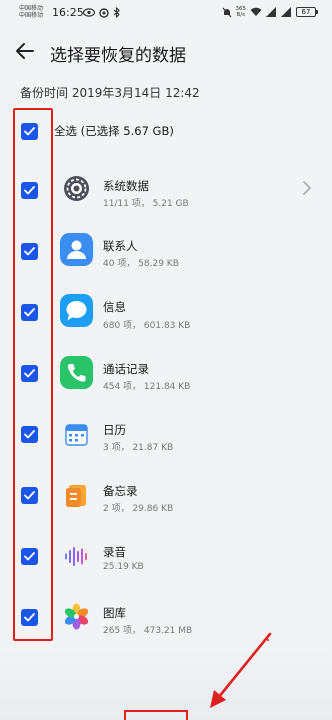 The height and width of the screenshot is (720, 332). I want to click on calendar-icon, so click(76, 434).